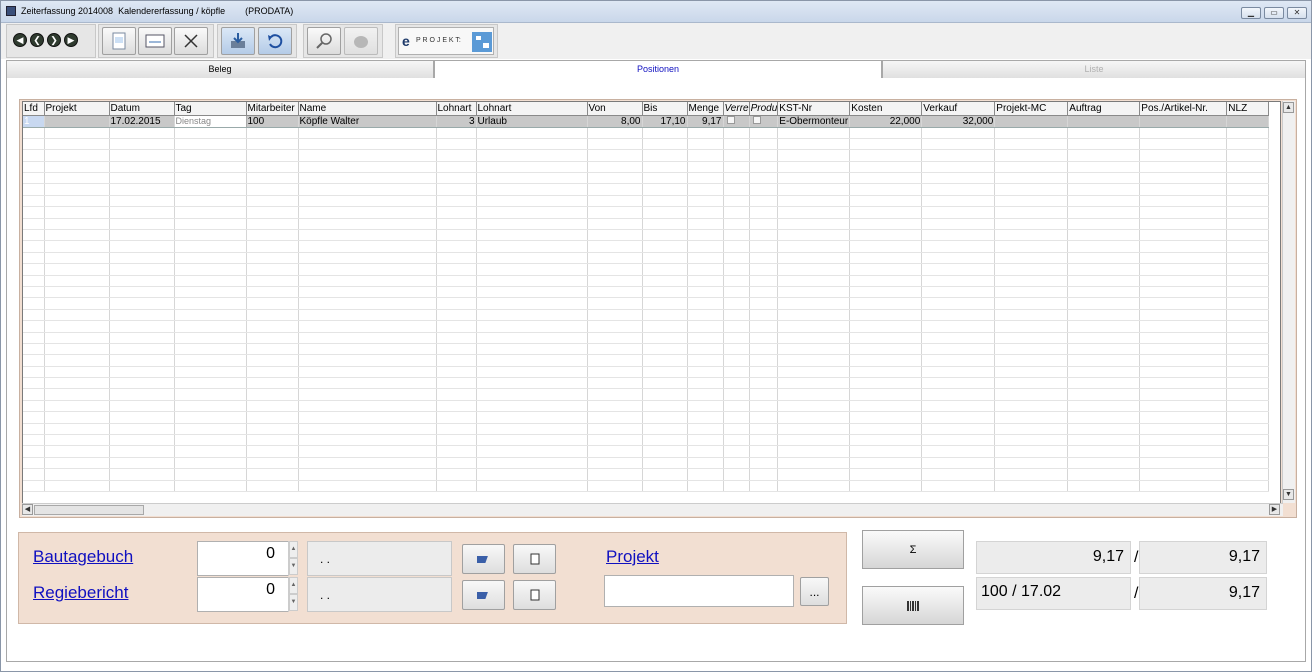 The image size is (1312, 672). Describe the element at coordinates (814, 121) in the screenshot. I see `table-cell: E-Obermonteur` at that location.